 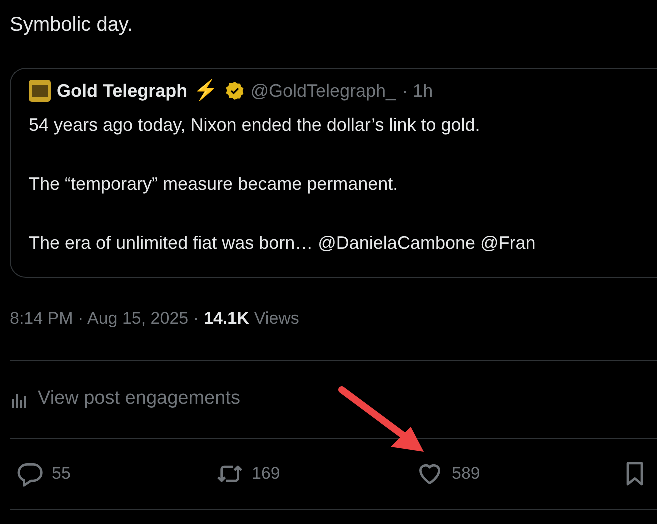 I want to click on lightning-emoji: ⚡, so click(x=206, y=91).